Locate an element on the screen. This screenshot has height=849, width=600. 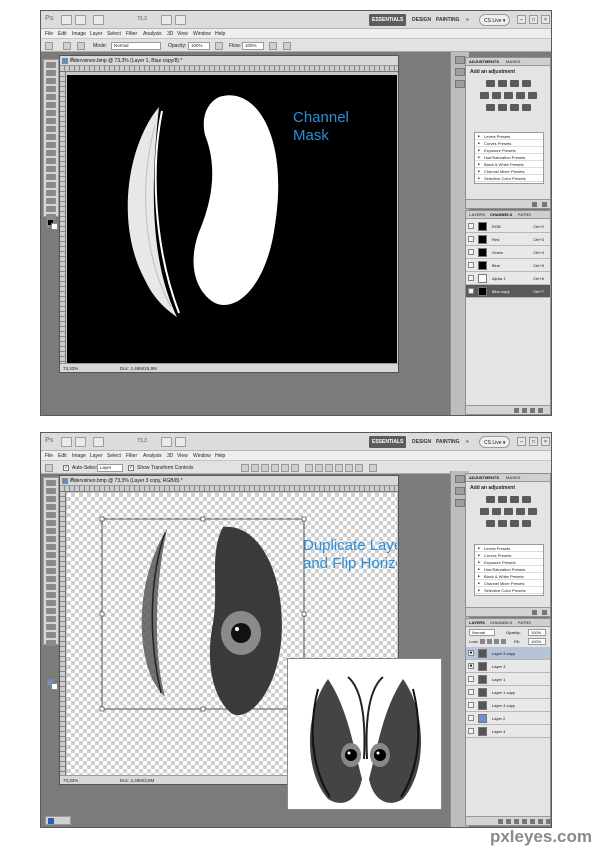
preset-selective-color: Selective Color Presets is located at coordinates (509, 178).